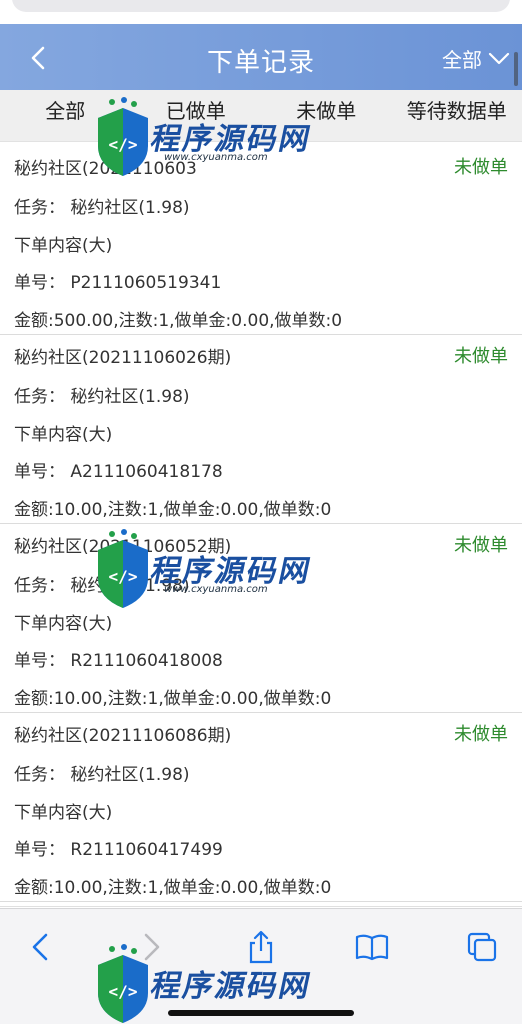 The image size is (522, 1024). What do you see at coordinates (196, 115) in the screenshot?
I see `tab-done: 已做单` at bounding box center [196, 115].